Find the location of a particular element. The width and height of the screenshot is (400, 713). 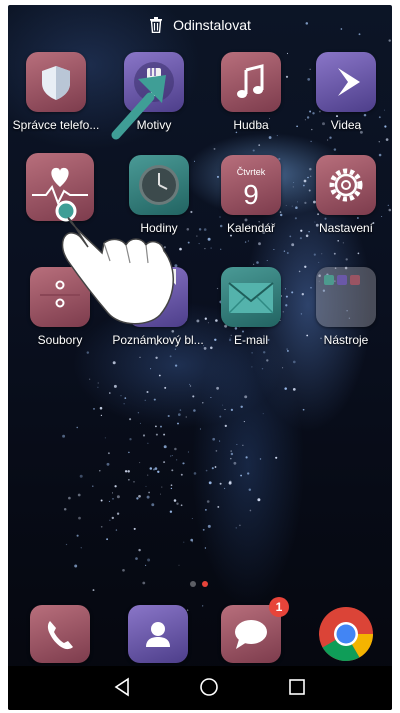

app-label: Kalendář is located at coordinates (251, 228).